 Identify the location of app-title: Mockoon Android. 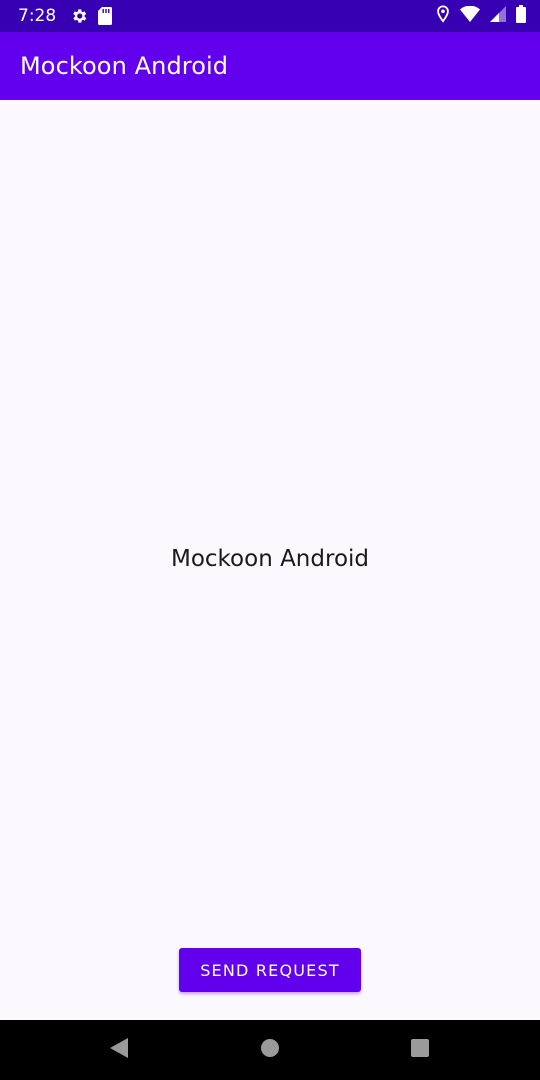
(124, 66).